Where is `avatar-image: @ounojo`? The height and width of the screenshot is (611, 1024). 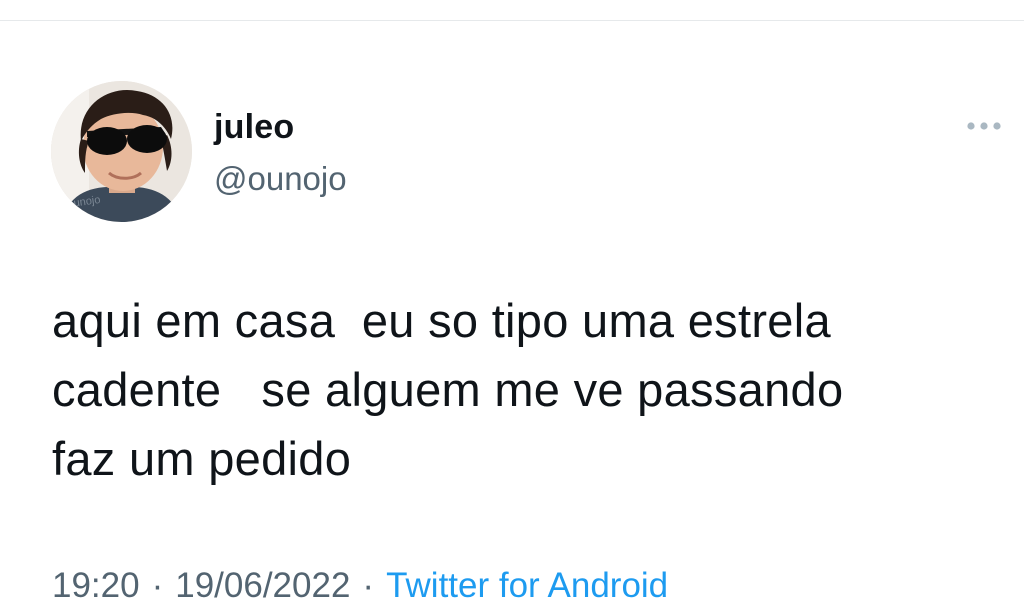 avatar-image: @ounojo is located at coordinates (121, 151).